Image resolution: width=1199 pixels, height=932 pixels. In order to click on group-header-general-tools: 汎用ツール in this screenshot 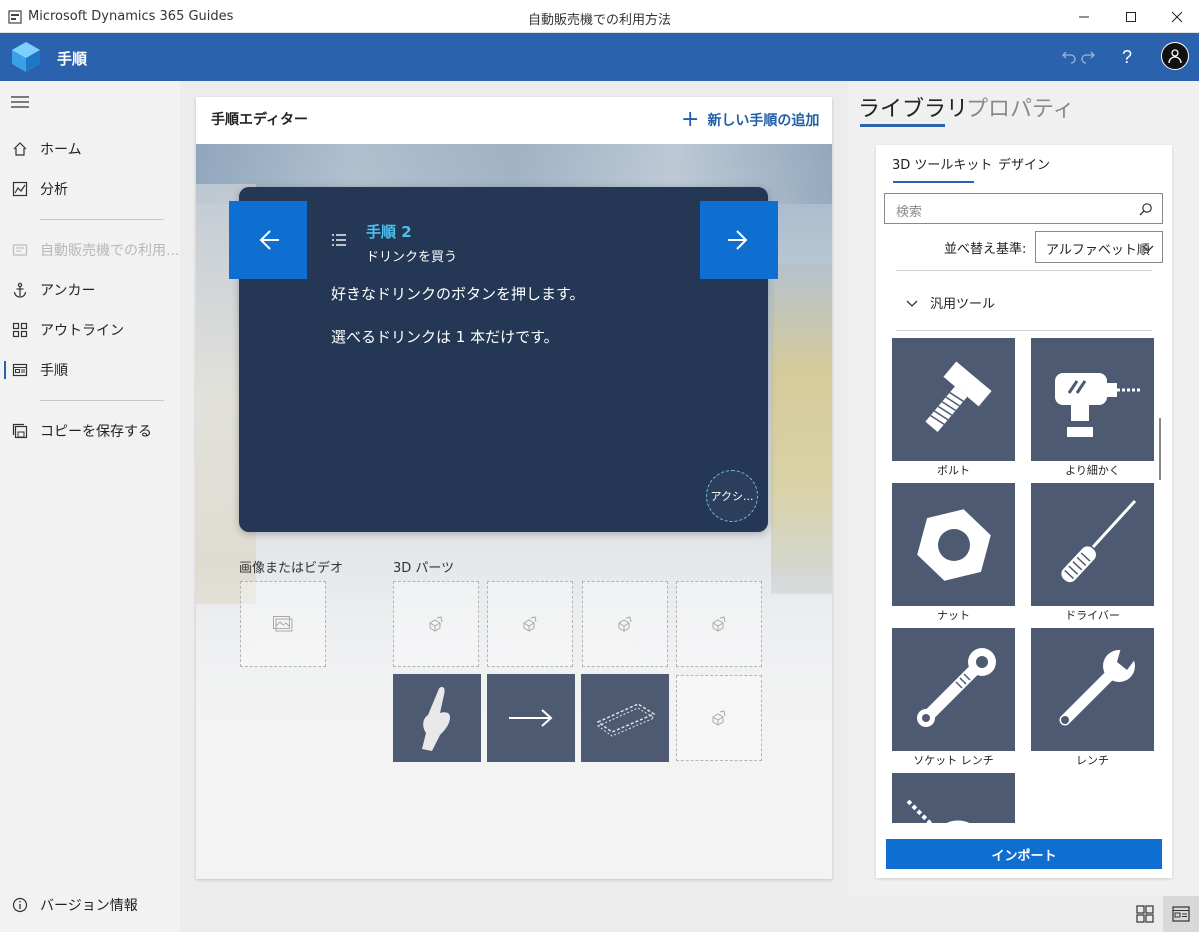, I will do `click(950, 302)`.